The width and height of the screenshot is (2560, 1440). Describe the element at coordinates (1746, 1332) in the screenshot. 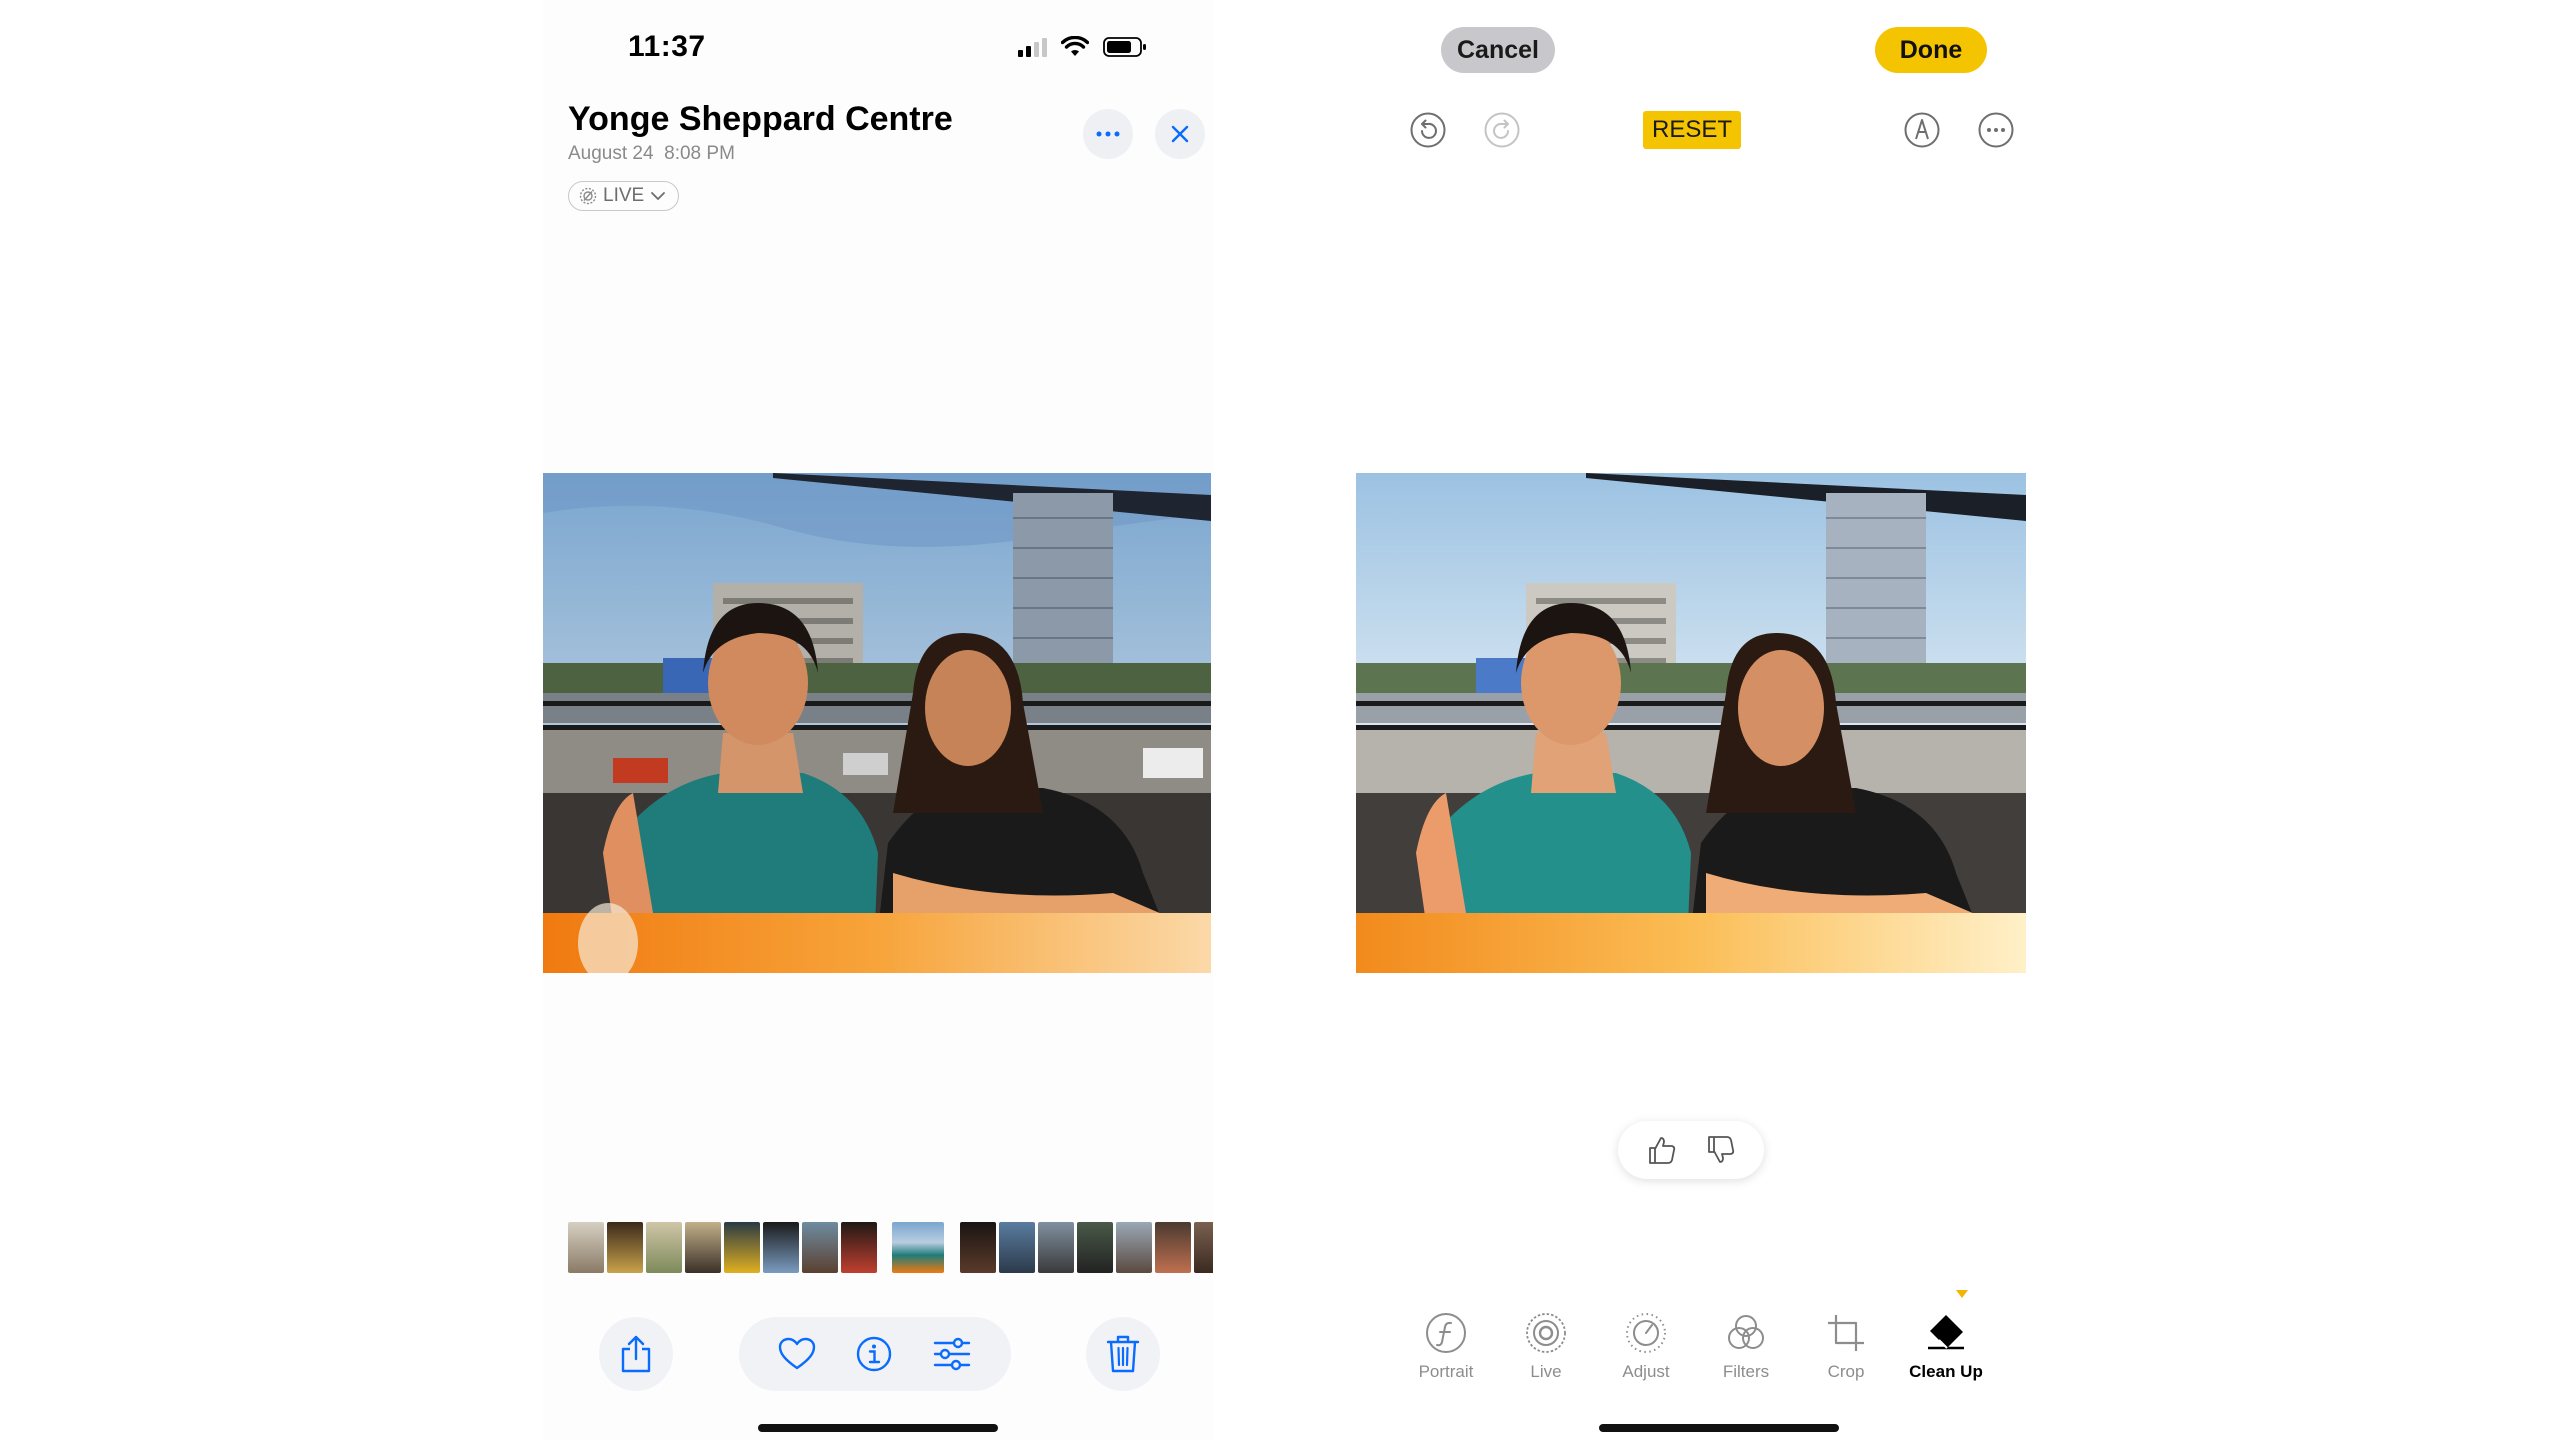

I see `filters-icon` at that location.